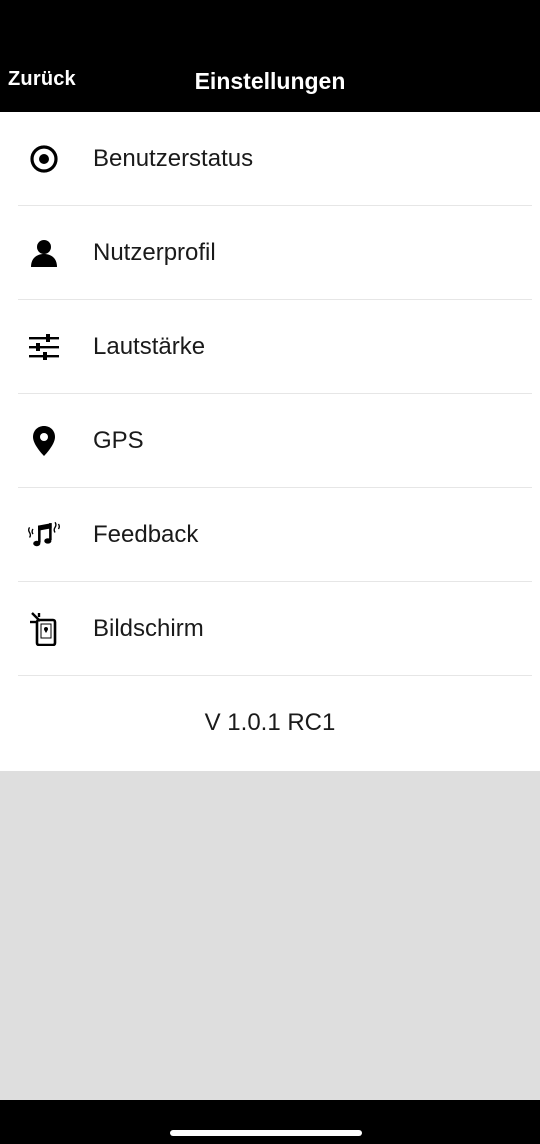 The width and height of the screenshot is (540, 1144). Describe the element at coordinates (44, 347) in the screenshot. I see `sliders-icon` at that location.